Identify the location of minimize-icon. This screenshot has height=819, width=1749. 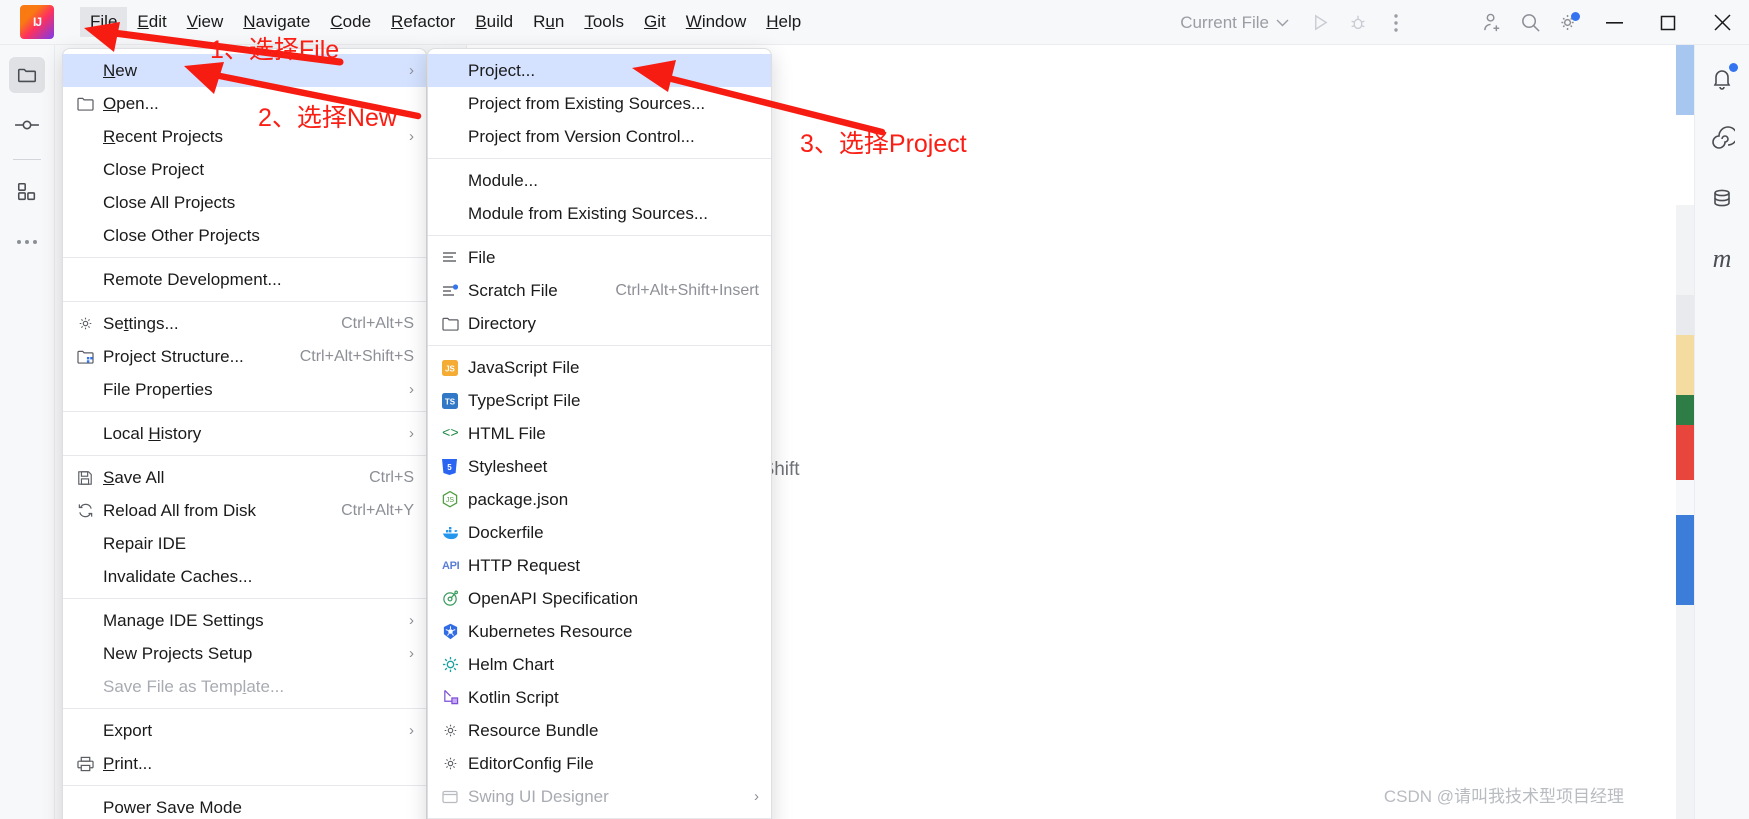
(1614, 22).